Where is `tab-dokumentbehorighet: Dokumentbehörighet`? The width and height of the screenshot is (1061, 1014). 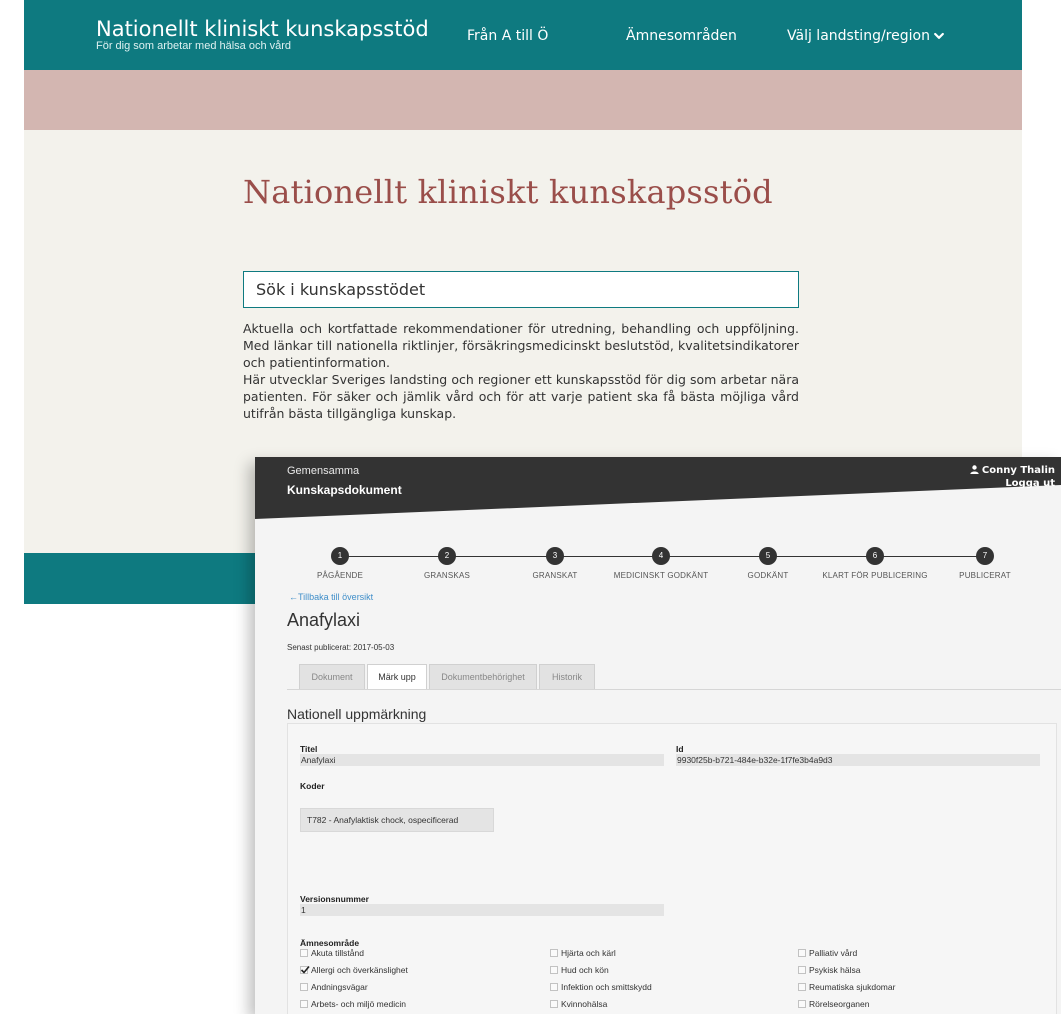 tab-dokumentbehorighet: Dokumentbehörighet is located at coordinates (483, 677).